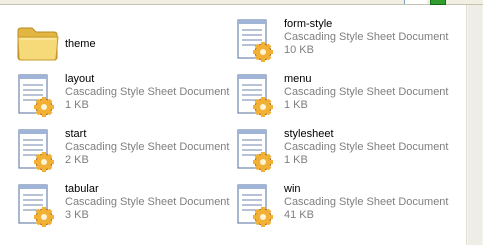 Image resolution: width=483 pixels, height=245 pixels. What do you see at coordinates (308, 24) in the screenshot?
I see `file-name: form-style` at bounding box center [308, 24].